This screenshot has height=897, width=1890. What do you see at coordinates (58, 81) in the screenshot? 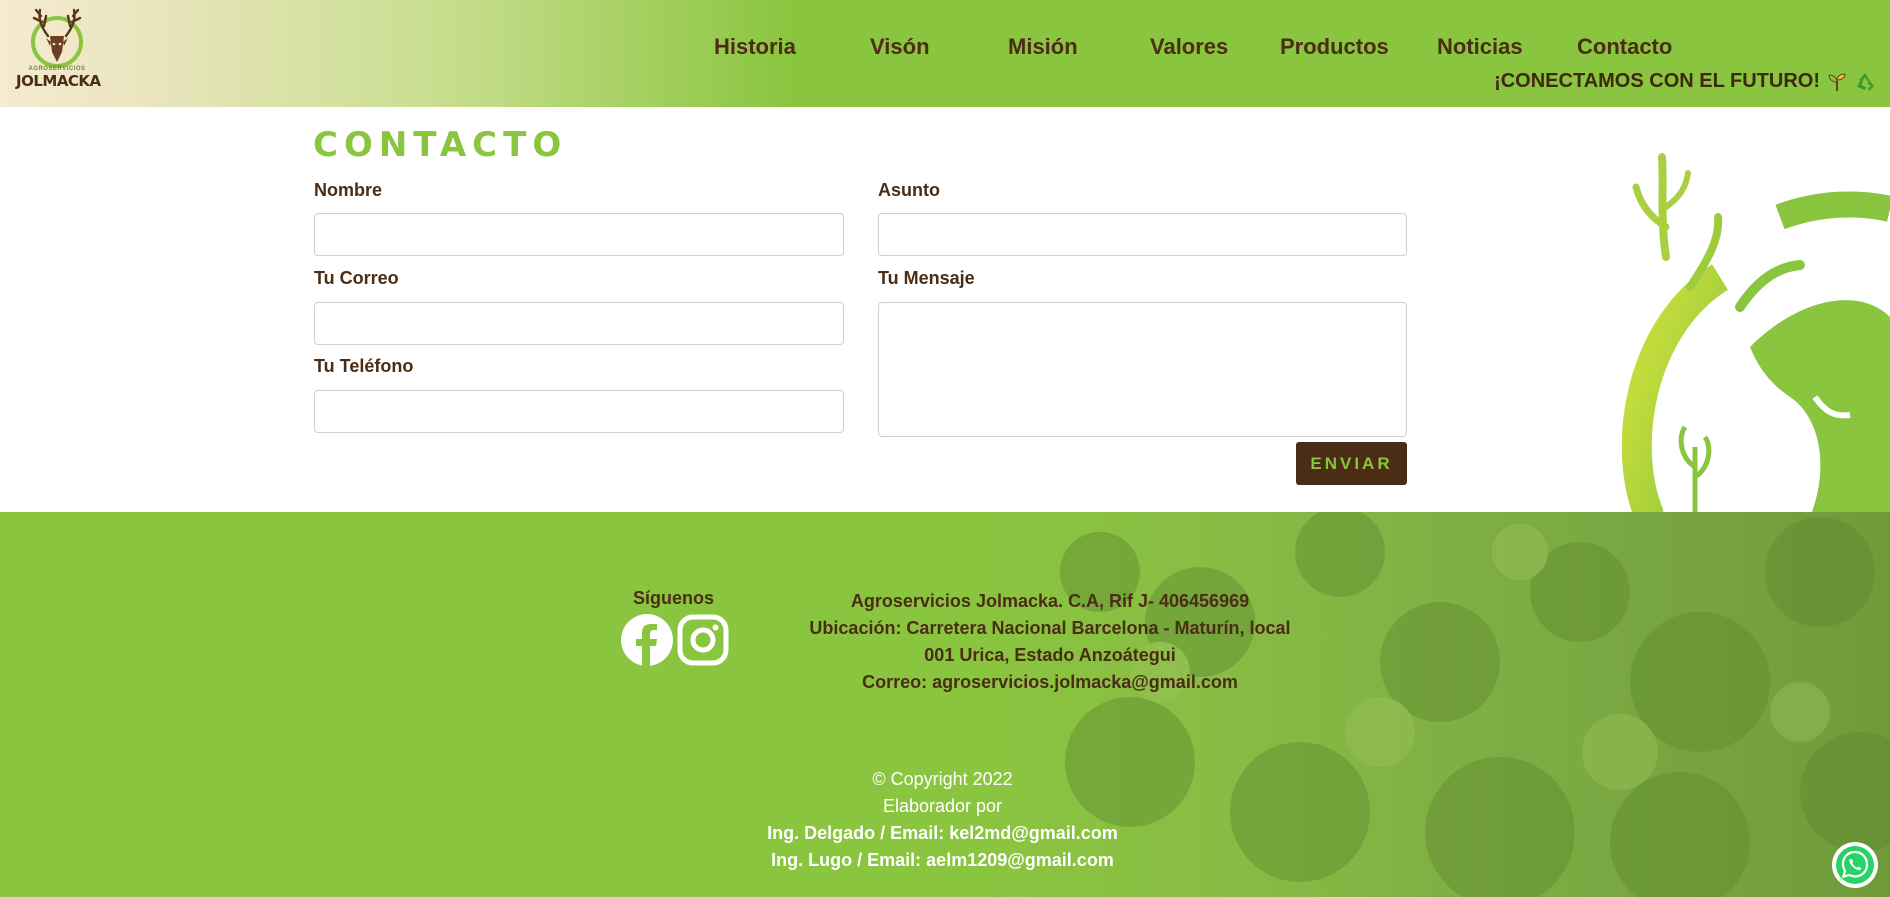
I see `logo-text: JOLMACKA` at bounding box center [58, 81].